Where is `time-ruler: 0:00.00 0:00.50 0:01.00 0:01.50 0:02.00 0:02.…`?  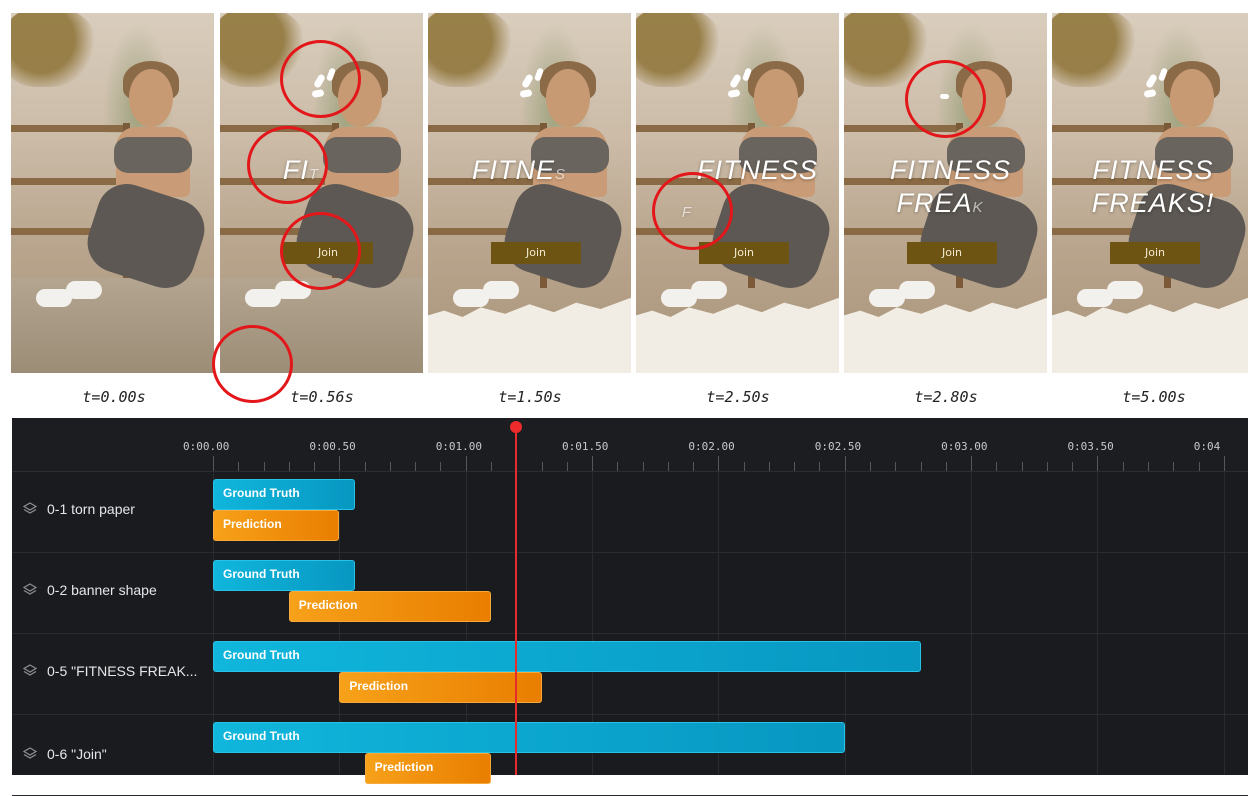 time-ruler: 0:00.00 0:00.50 0:01.00 0:01.50 0:02.00 0:02.… is located at coordinates (630, 445).